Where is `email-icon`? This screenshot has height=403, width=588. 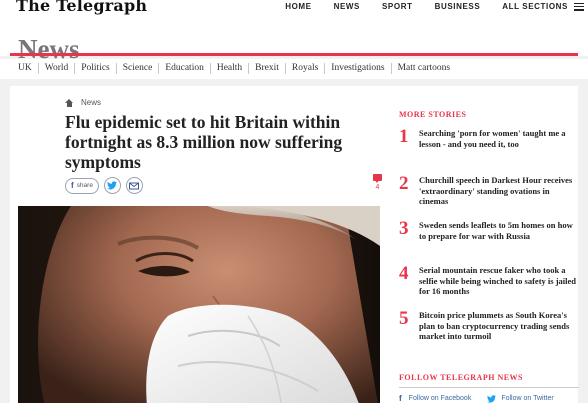
email-icon is located at coordinates (134, 185).